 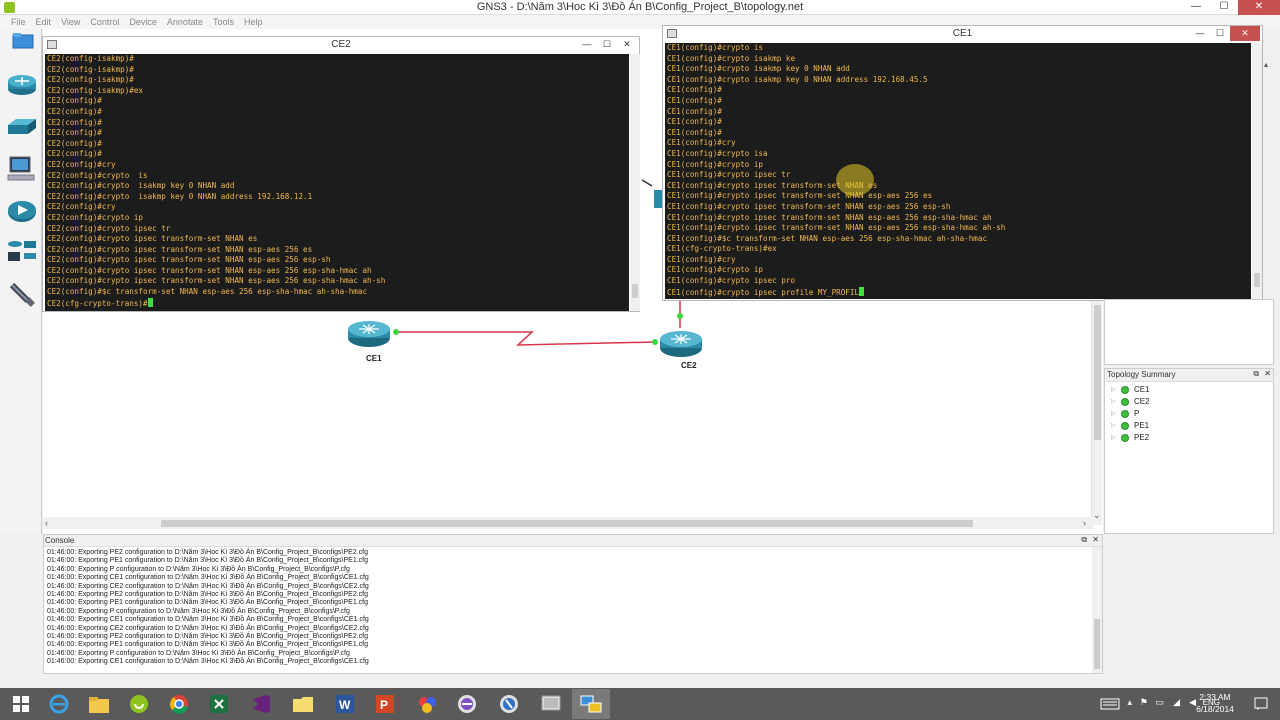 What do you see at coordinates (23, 40) in the screenshot?
I see `folder-toolbar-icon` at bounding box center [23, 40].